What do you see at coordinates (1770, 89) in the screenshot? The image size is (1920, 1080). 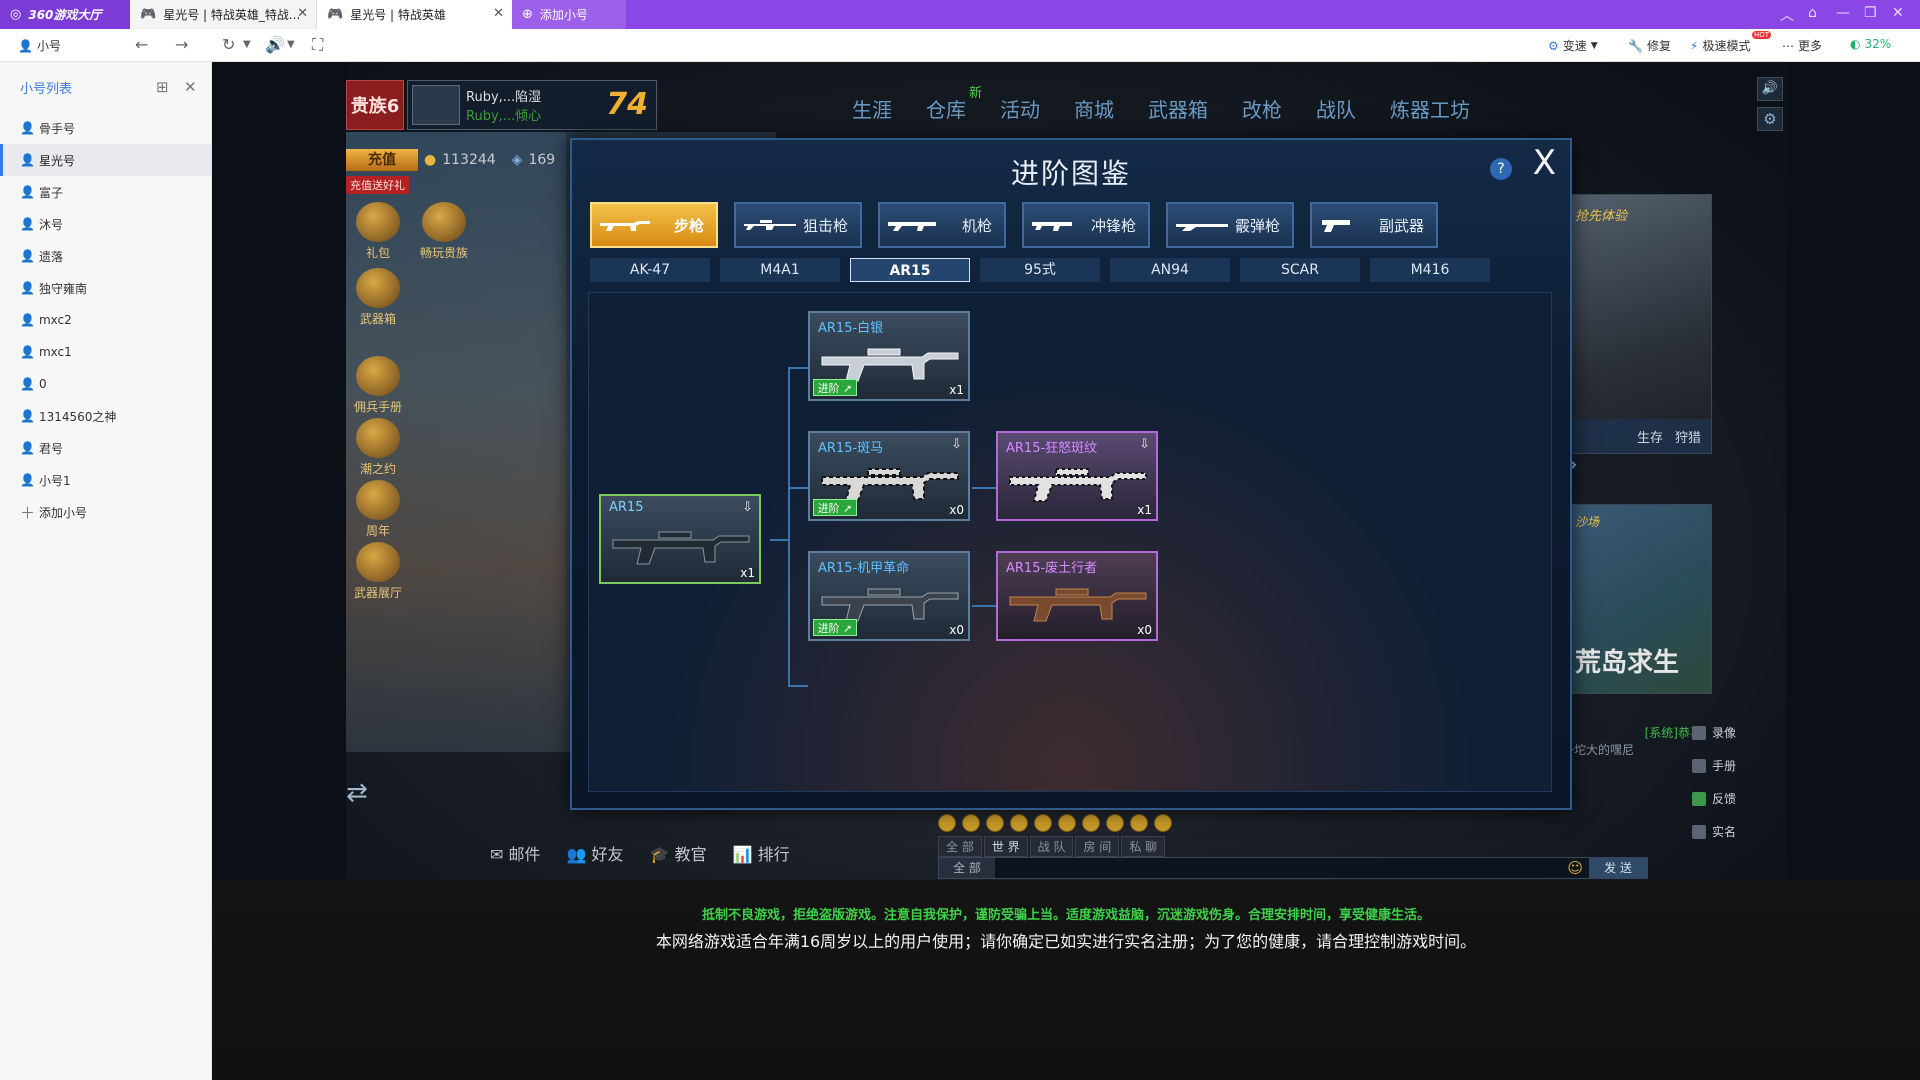 I see `speaker-icon: 🔊` at bounding box center [1770, 89].